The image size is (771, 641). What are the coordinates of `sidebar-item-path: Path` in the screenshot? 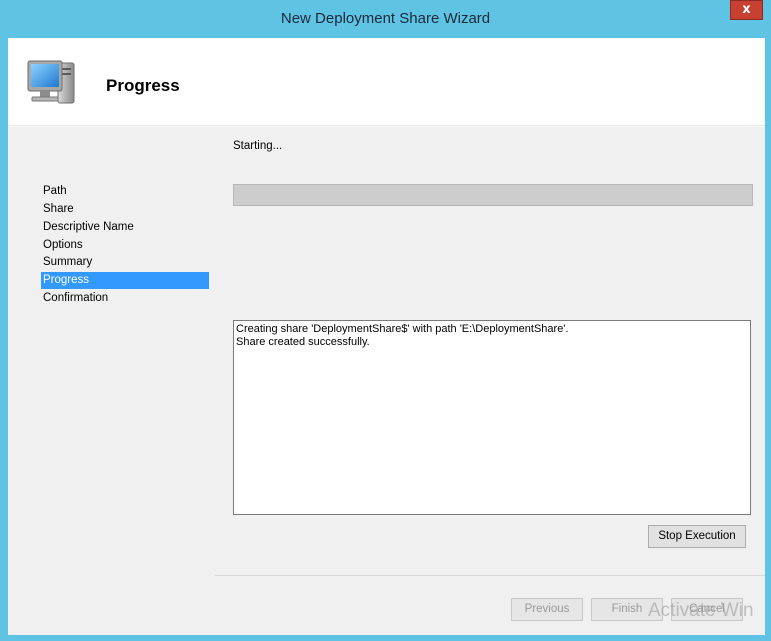 It's located at (55, 191).